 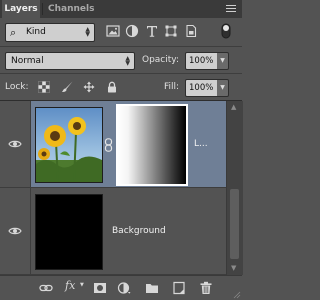 I want to click on opacity-input: 100%, so click(x=201, y=61).